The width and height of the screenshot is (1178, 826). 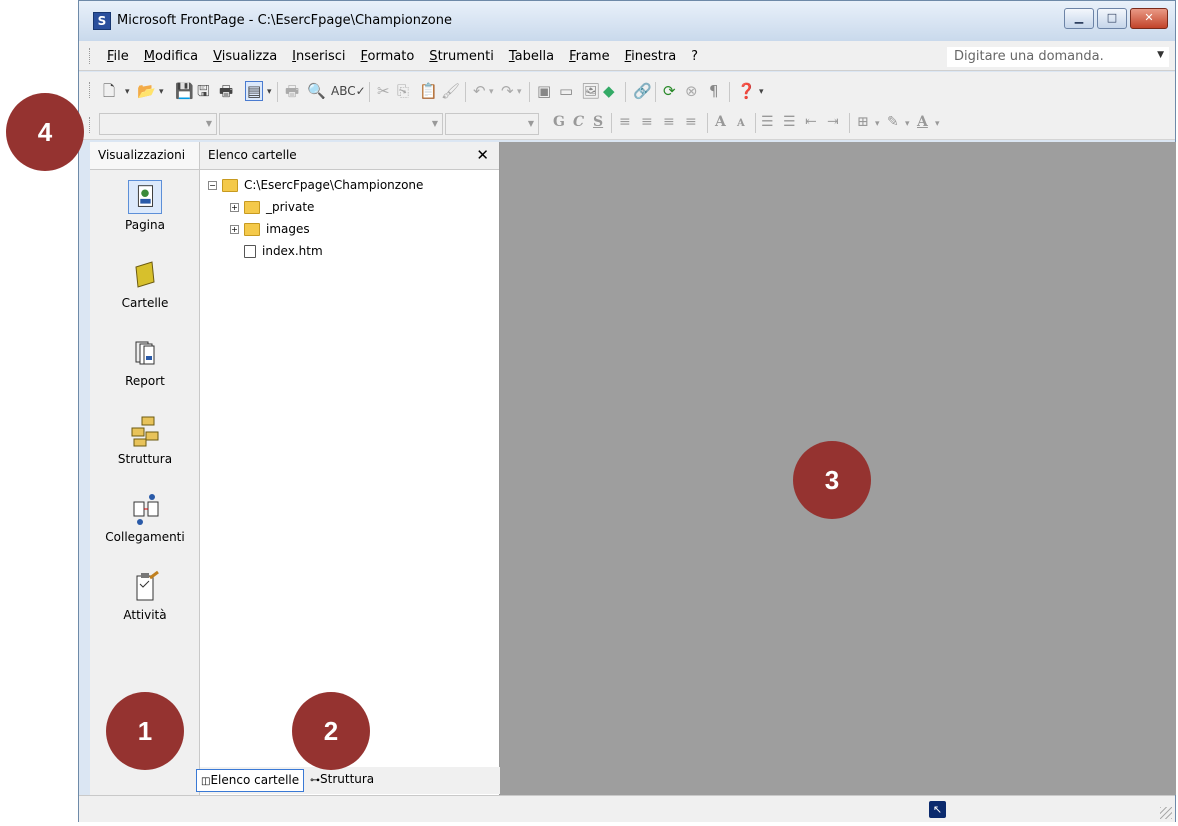 I want to click on insert-picture-icon: 🖼, so click(x=590, y=91).